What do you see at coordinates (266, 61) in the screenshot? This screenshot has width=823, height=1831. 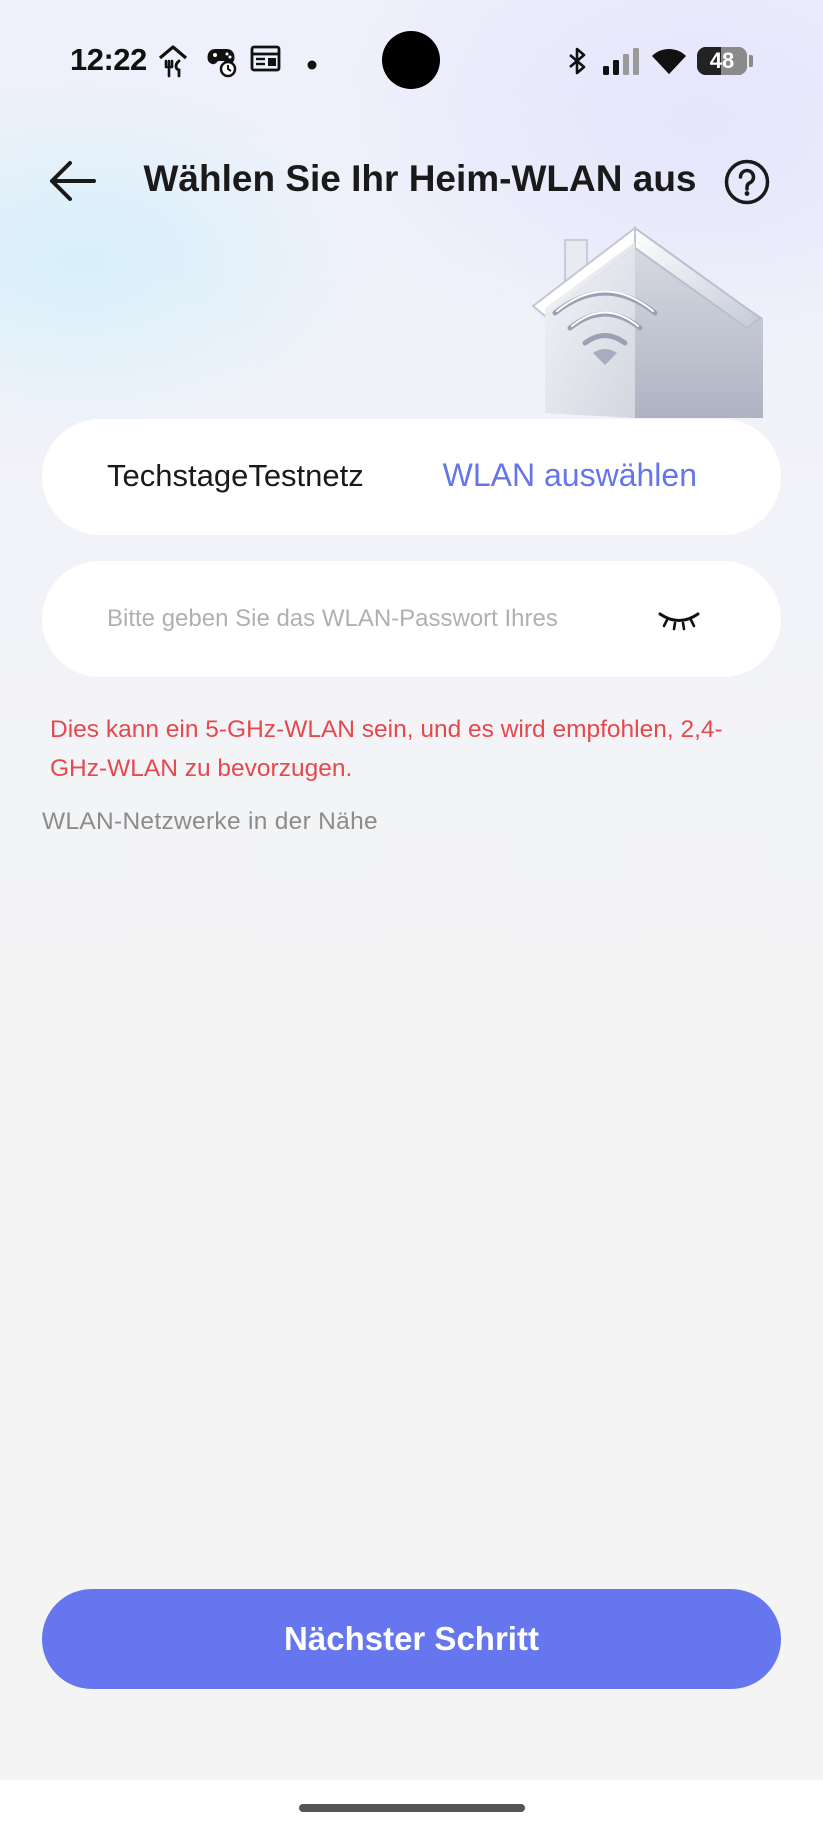 I see `news-icon` at bounding box center [266, 61].